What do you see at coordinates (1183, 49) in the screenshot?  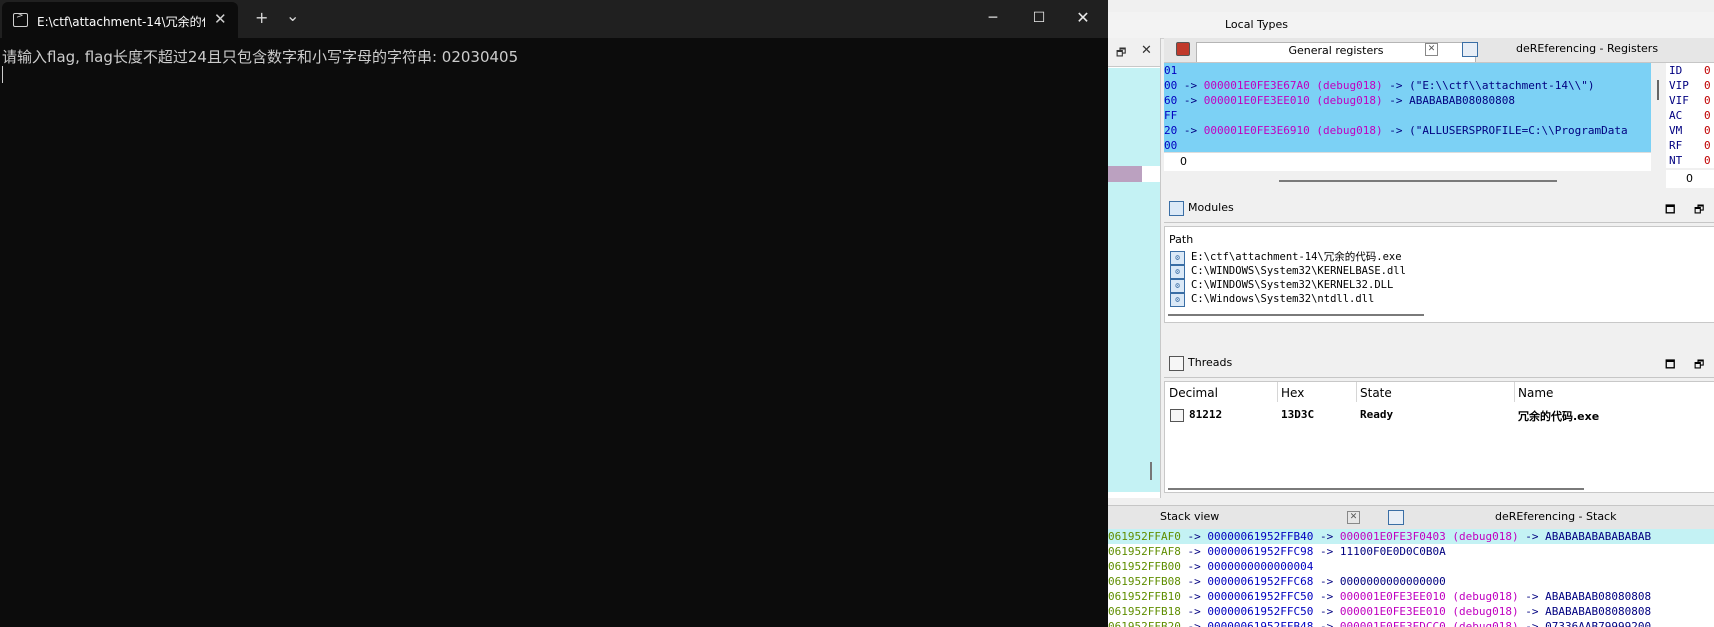 I see `bug-icon` at bounding box center [1183, 49].